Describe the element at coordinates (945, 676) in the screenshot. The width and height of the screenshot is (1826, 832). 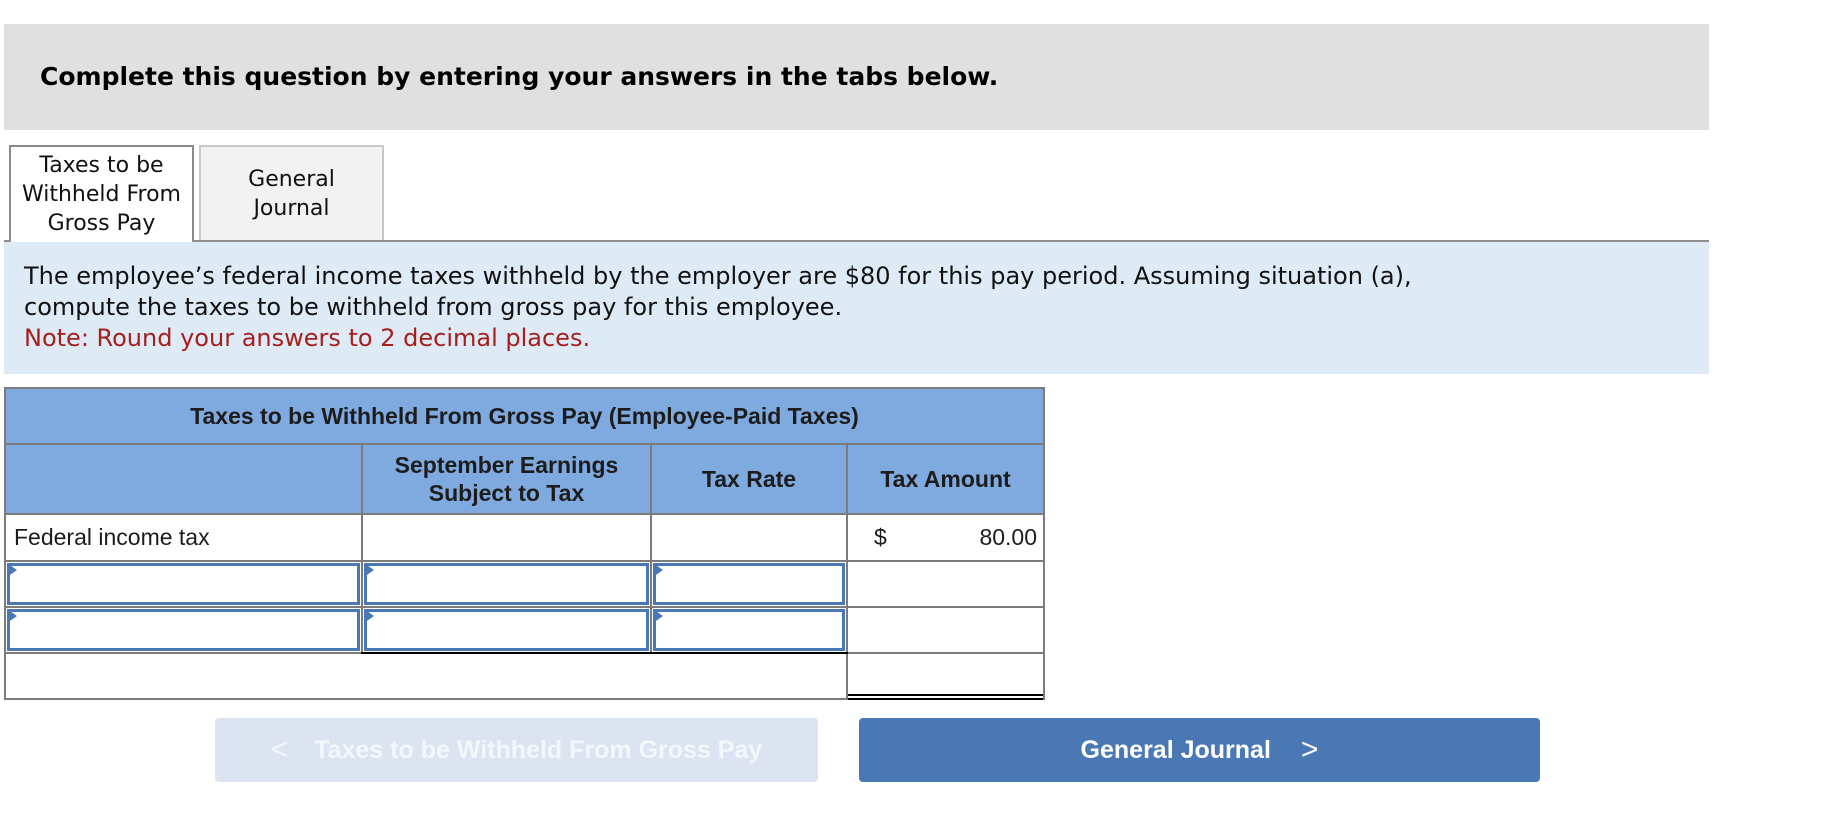
I see `total-amount-cell` at that location.